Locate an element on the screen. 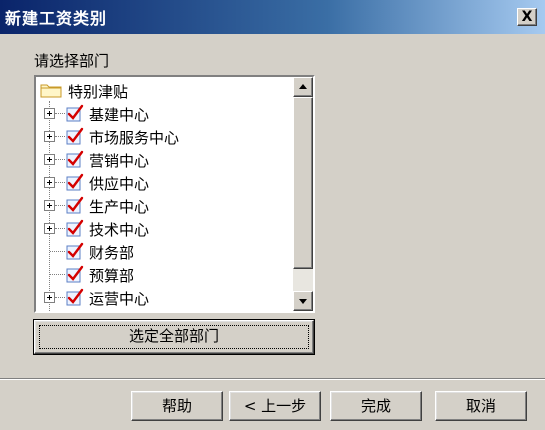  tree-root-row: 特别津贴 is located at coordinates (163, 90).